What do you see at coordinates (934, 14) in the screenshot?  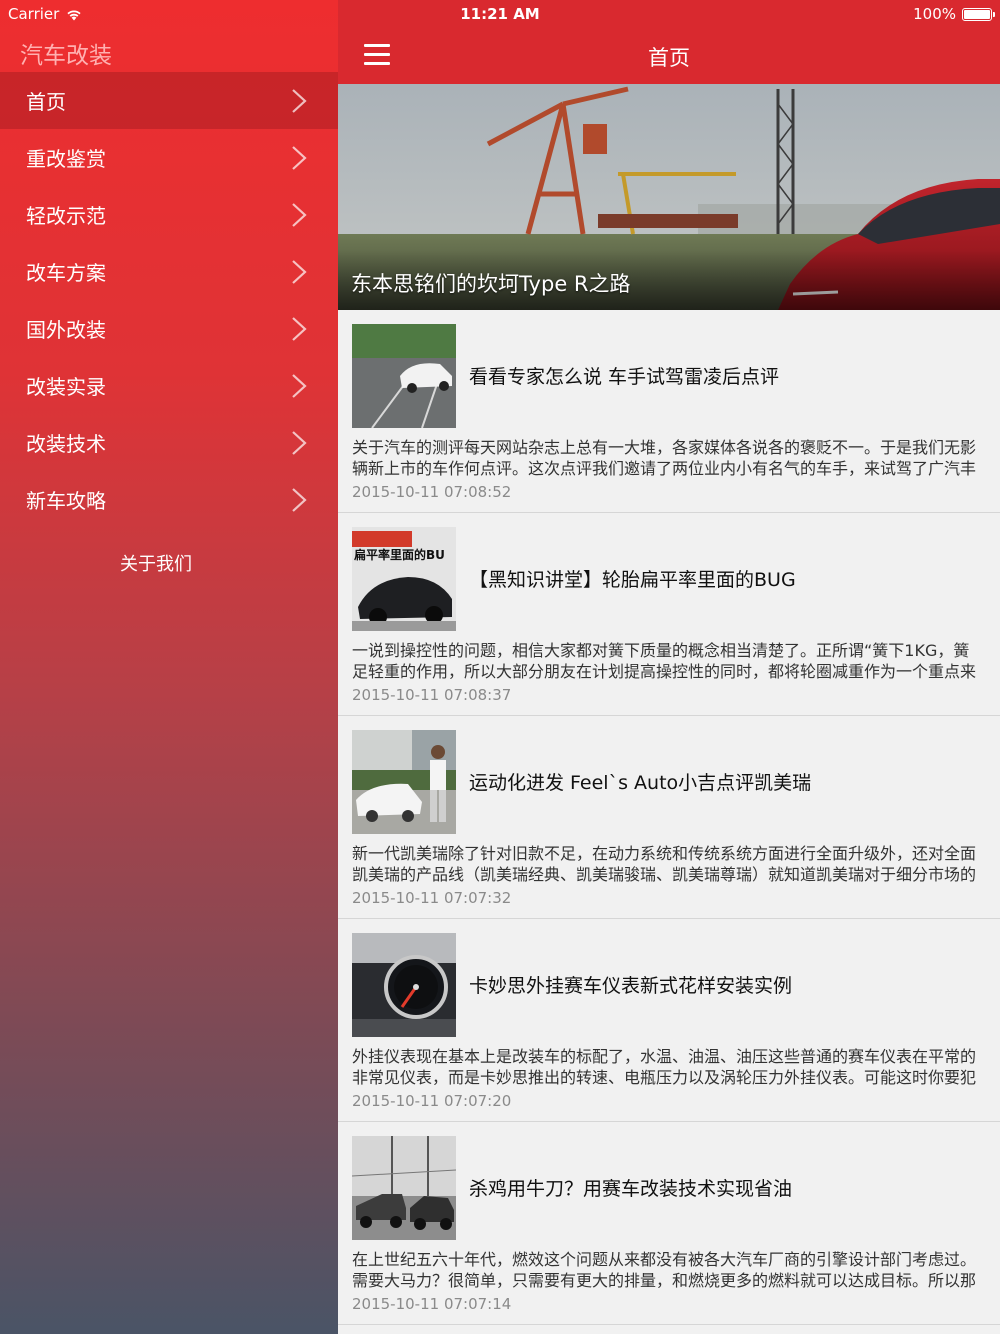 I see `battery-percent: 100%` at bounding box center [934, 14].